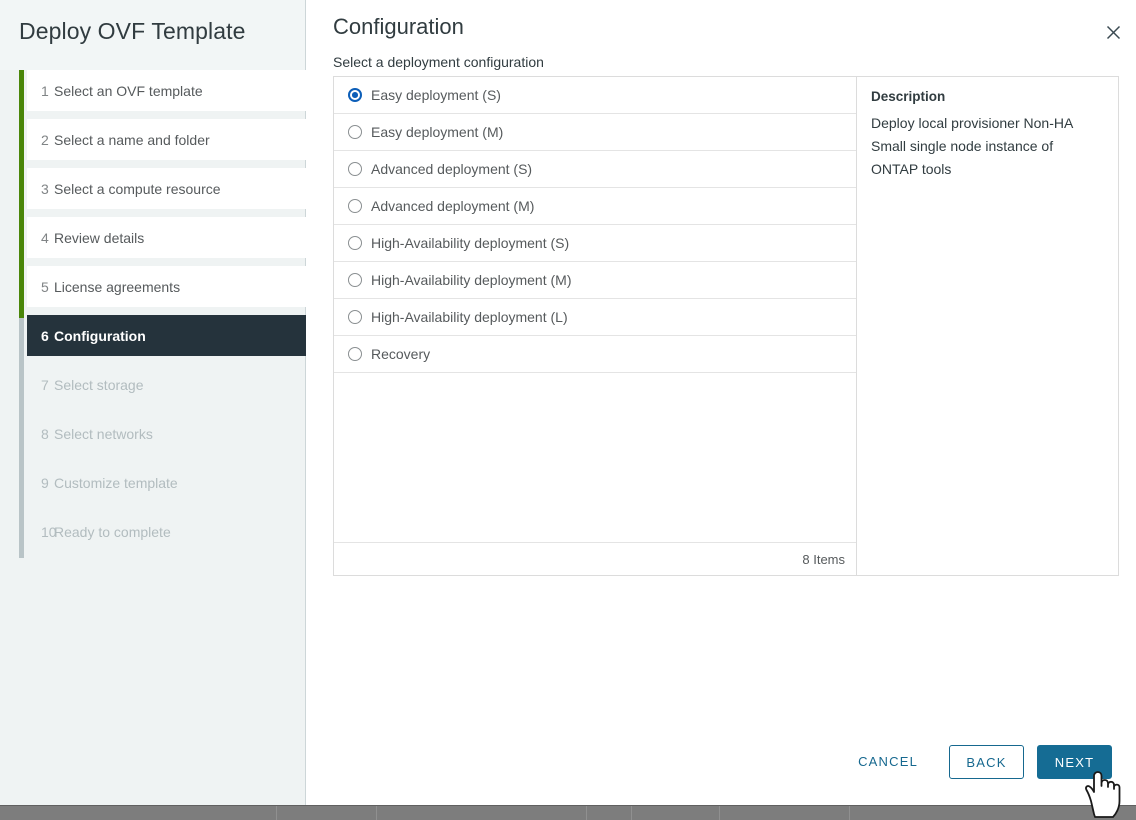  I want to click on step-progress-fill, so click(21, 194).